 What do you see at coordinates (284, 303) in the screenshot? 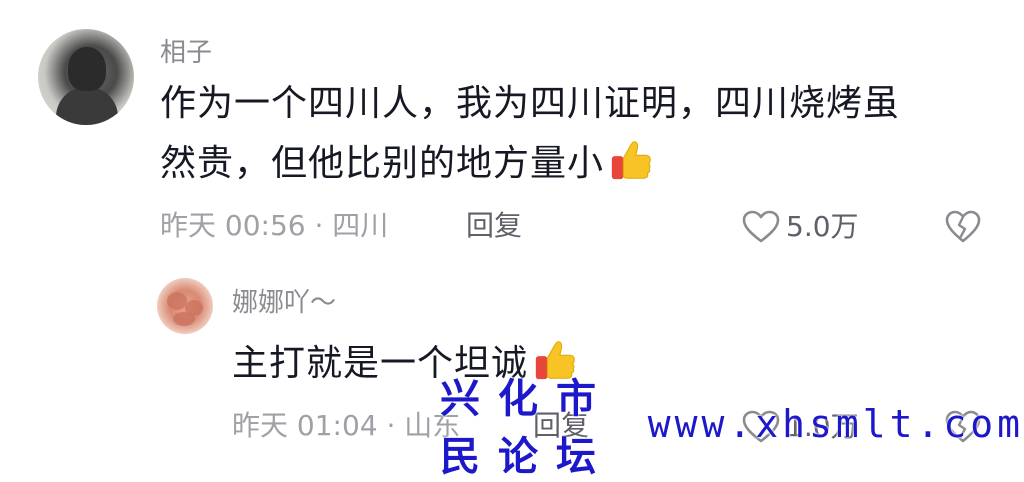
I see `reply-username: 娜娜吖～` at bounding box center [284, 303].